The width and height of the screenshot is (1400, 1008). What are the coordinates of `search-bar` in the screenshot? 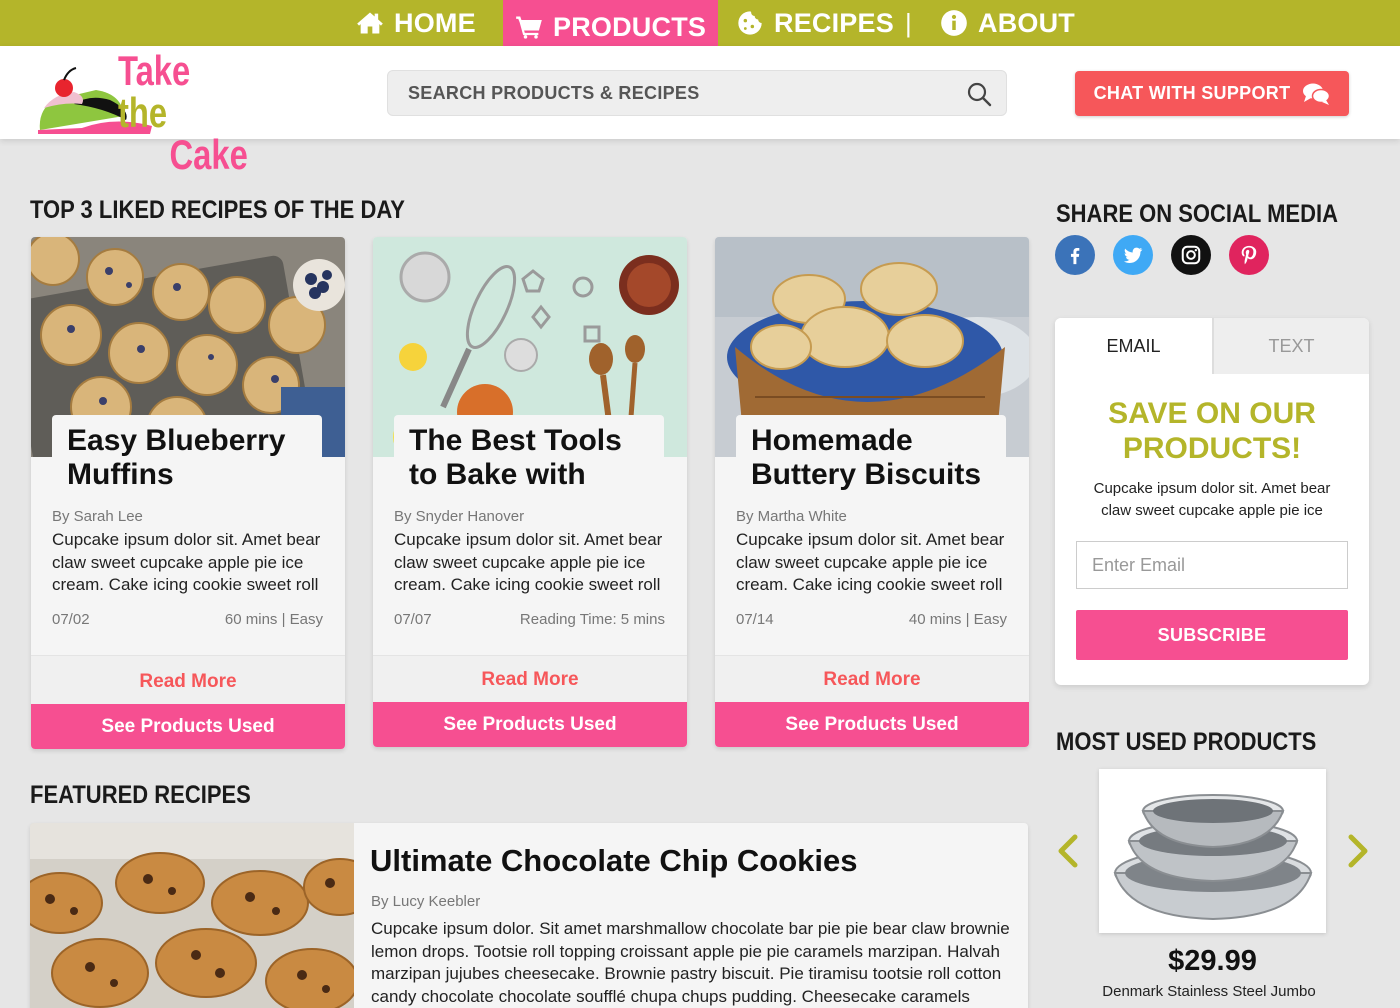 It's located at (697, 93).